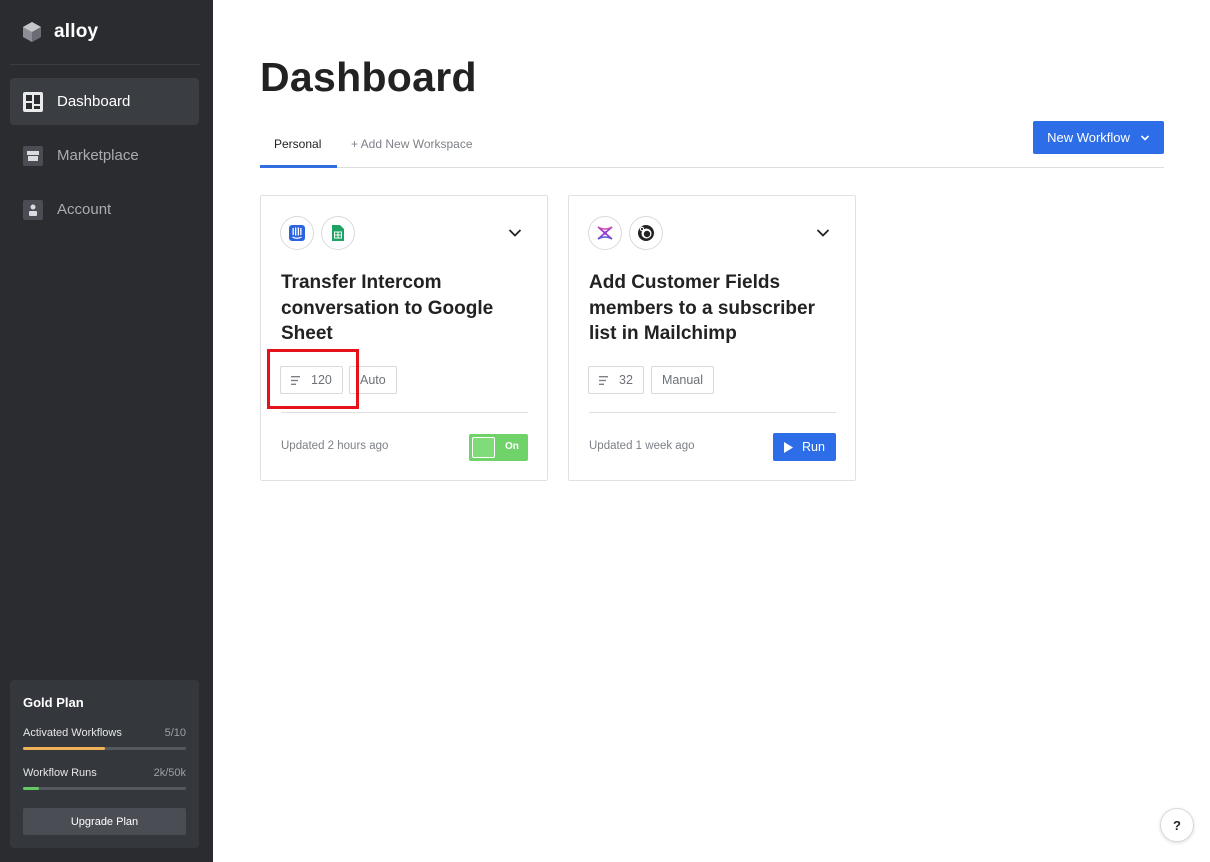  I want to click on alloy-logo-icon, so click(32, 32).